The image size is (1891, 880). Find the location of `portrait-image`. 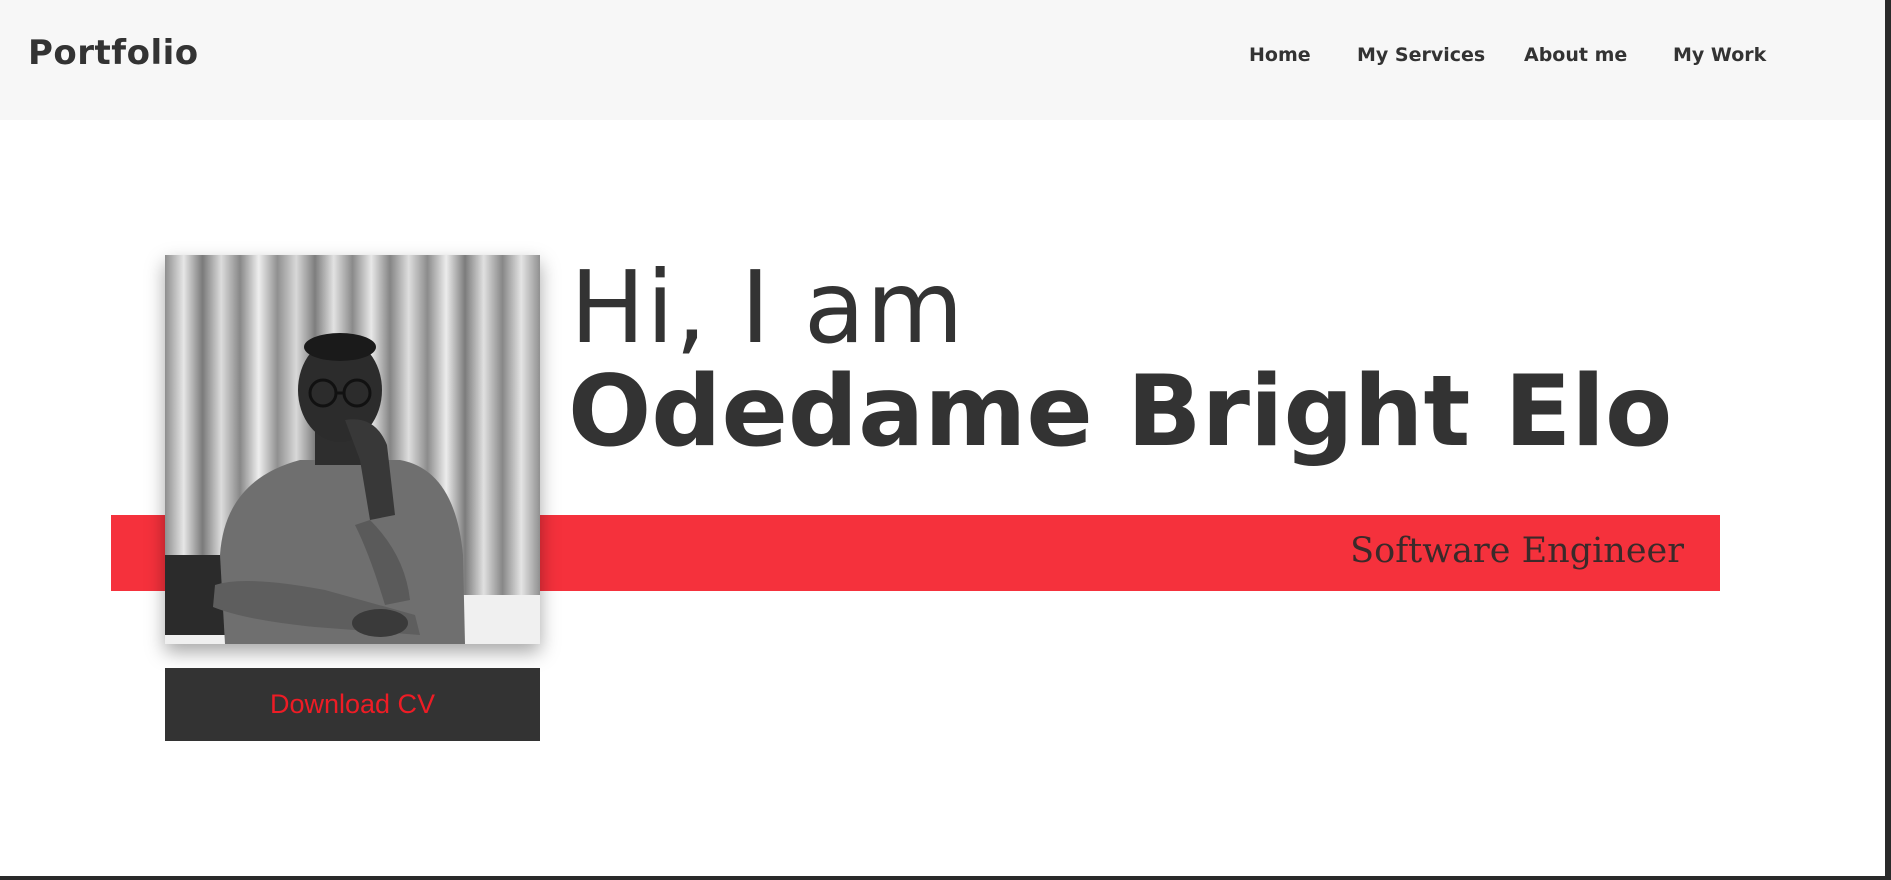

portrait-image is located at coordinates (352, 449).